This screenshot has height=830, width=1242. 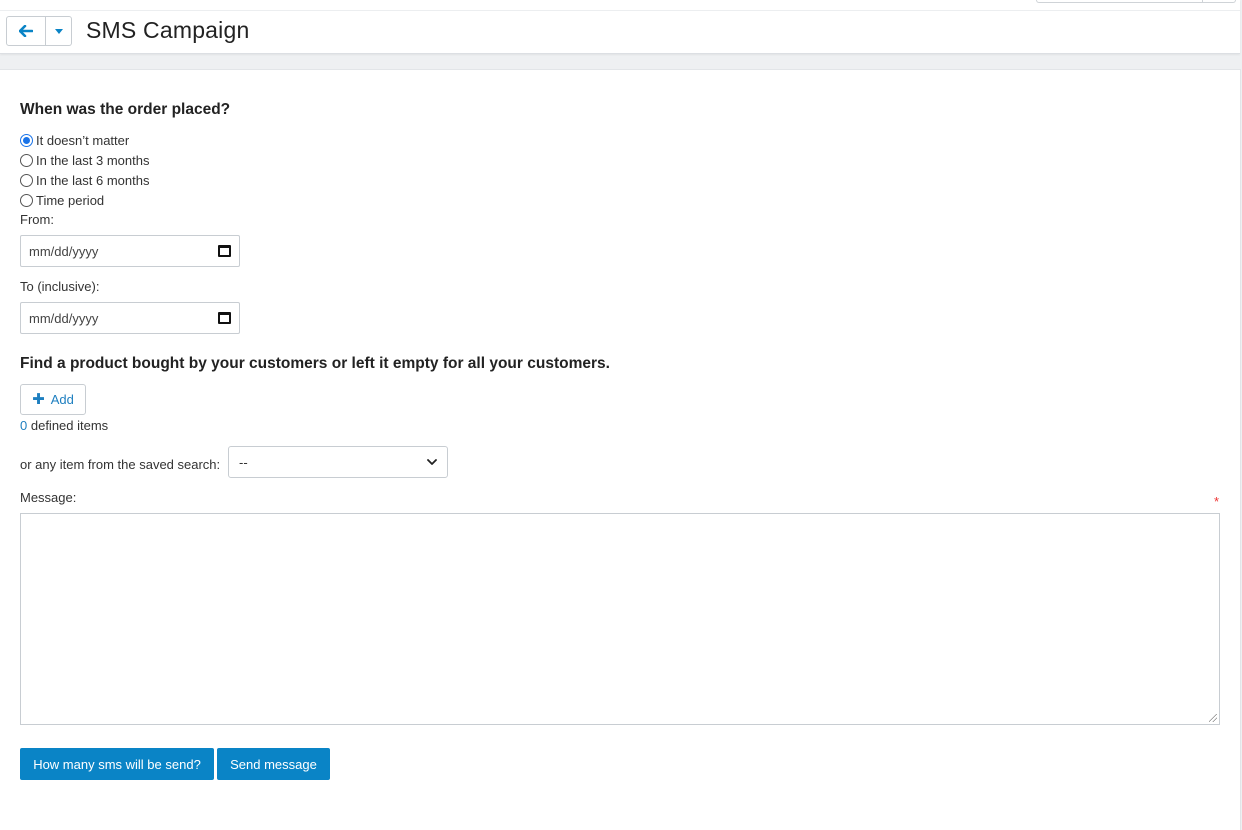 I want to click on radio-option-time-period: Time period, so click(x=62, y=200).